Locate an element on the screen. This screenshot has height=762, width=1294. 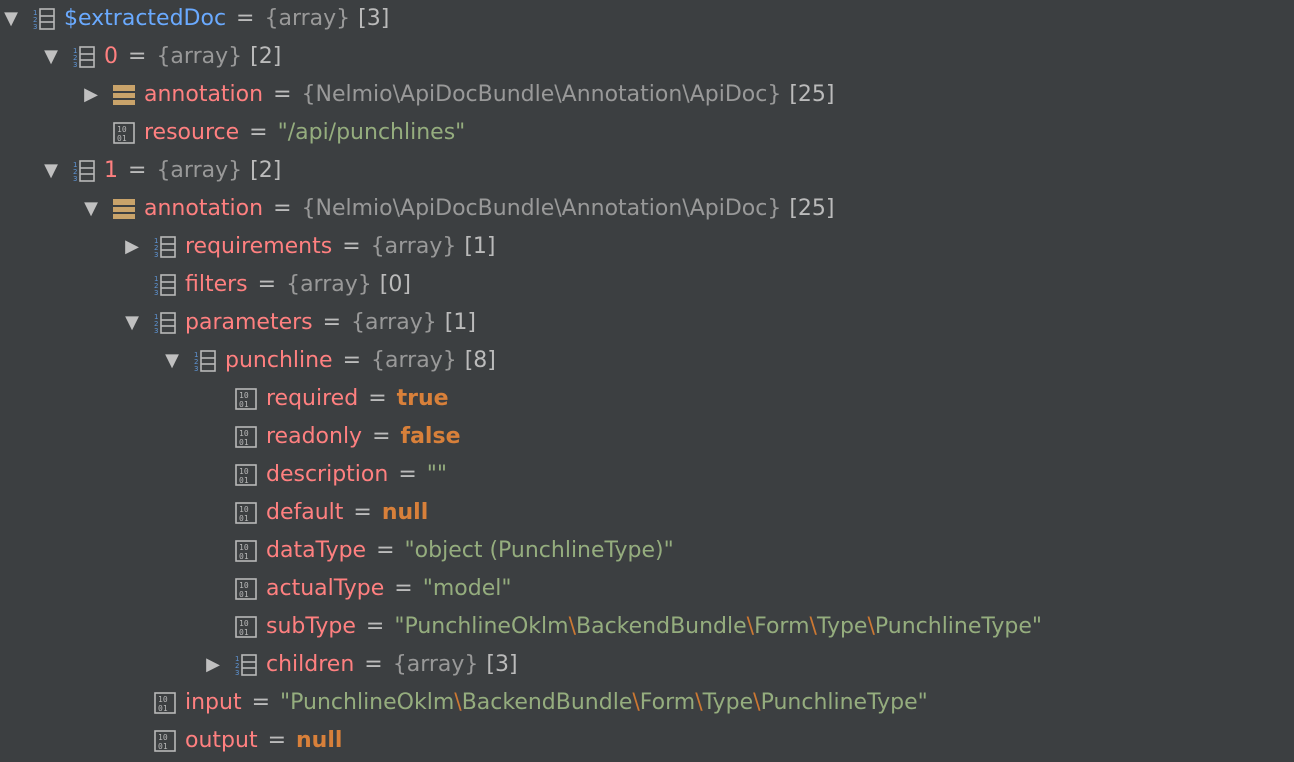
item-count: [25] is located at coordinates (812, 208).